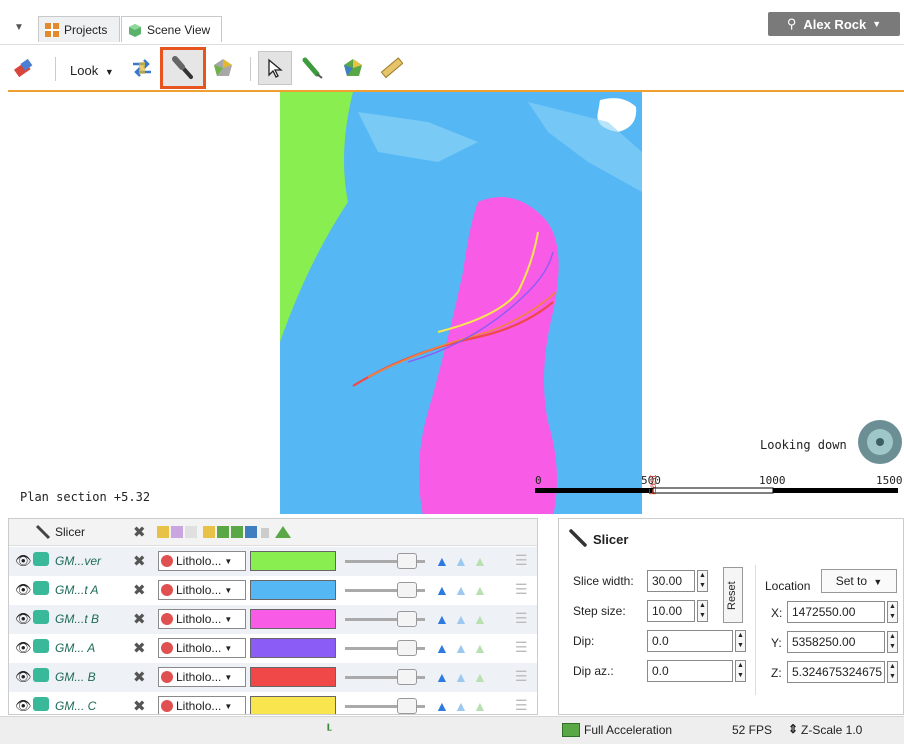  I want to click on table-row: 👁 GM...ver ✖ Litholo... ▼ ▲ ▲ ▲ ☰, so click(273, 561).